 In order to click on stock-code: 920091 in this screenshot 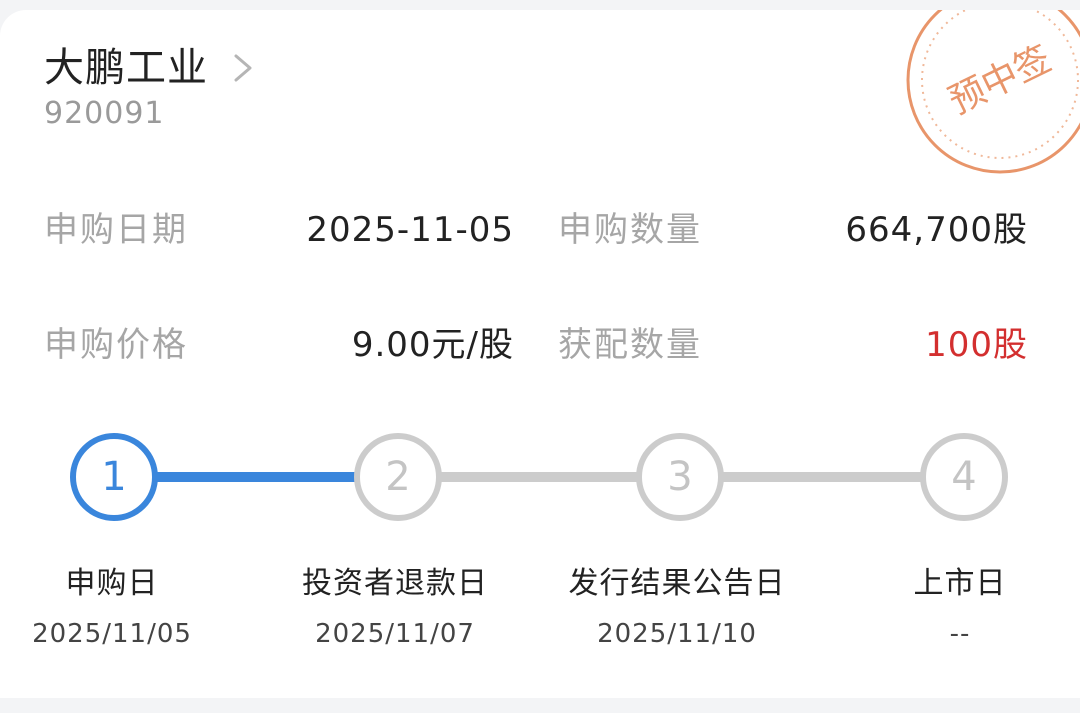, I will do `click(104, 113)`.